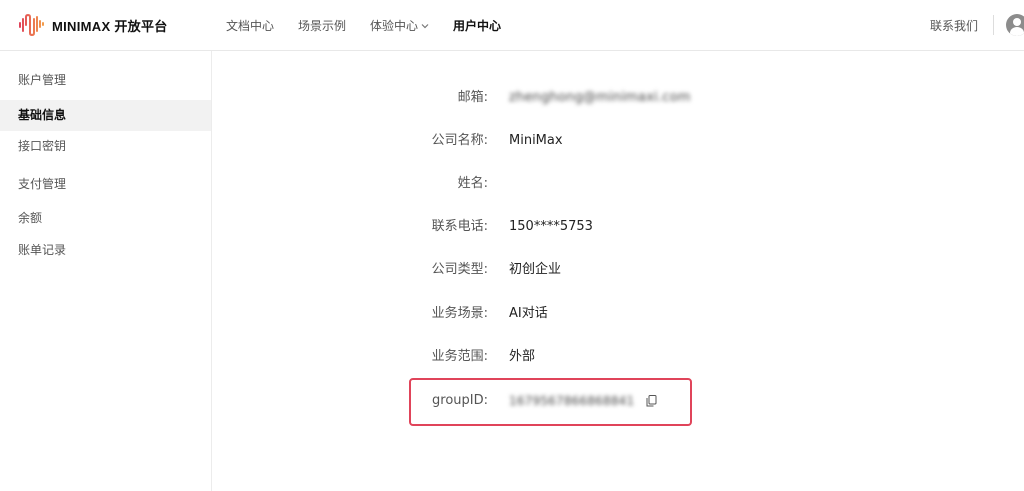  I want to click on main-nav: 文档中心 场景示例 体验中心 用户中心, so click(375, 25).